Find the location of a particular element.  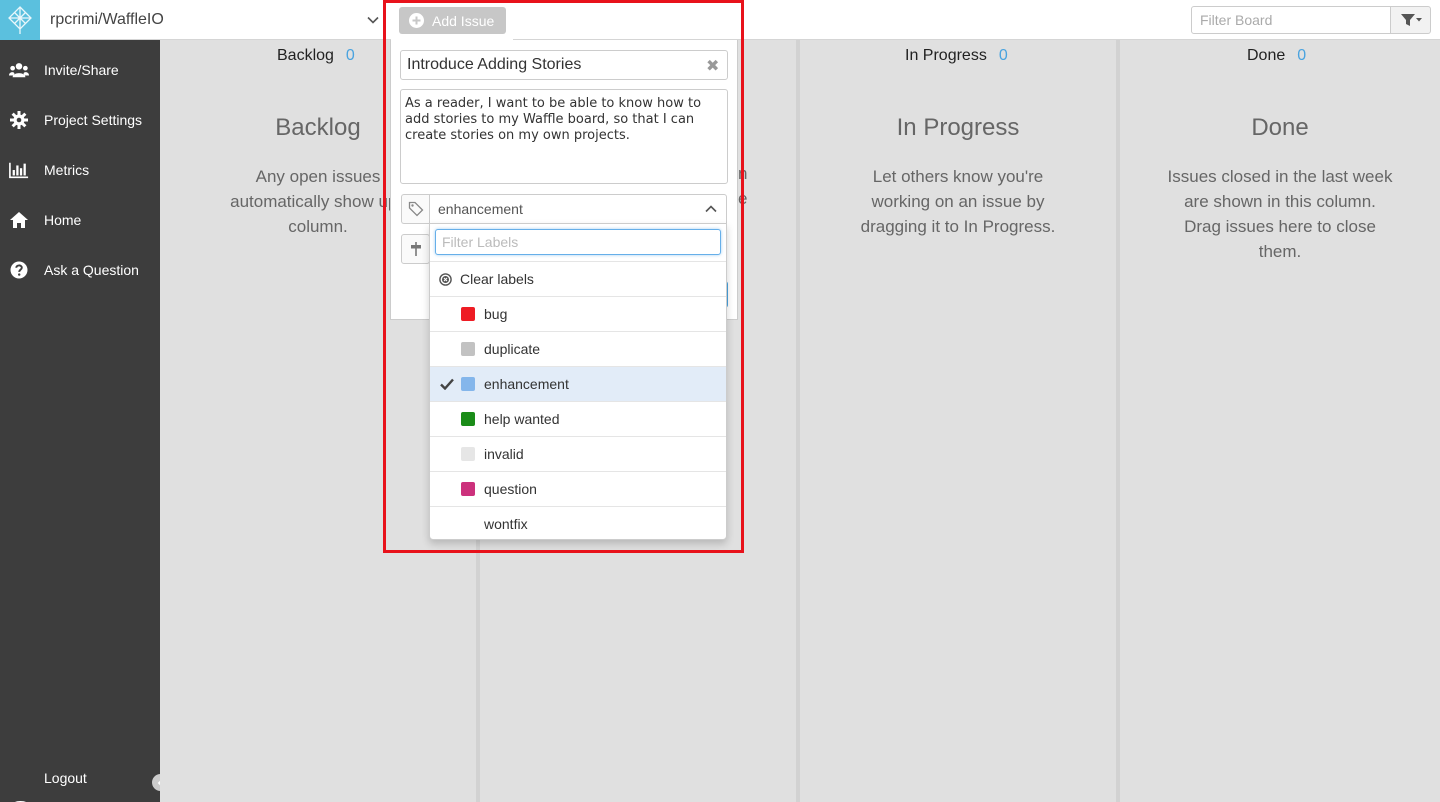

desc-line: Issues closed in the last week is located at coordinates (1280, 176).